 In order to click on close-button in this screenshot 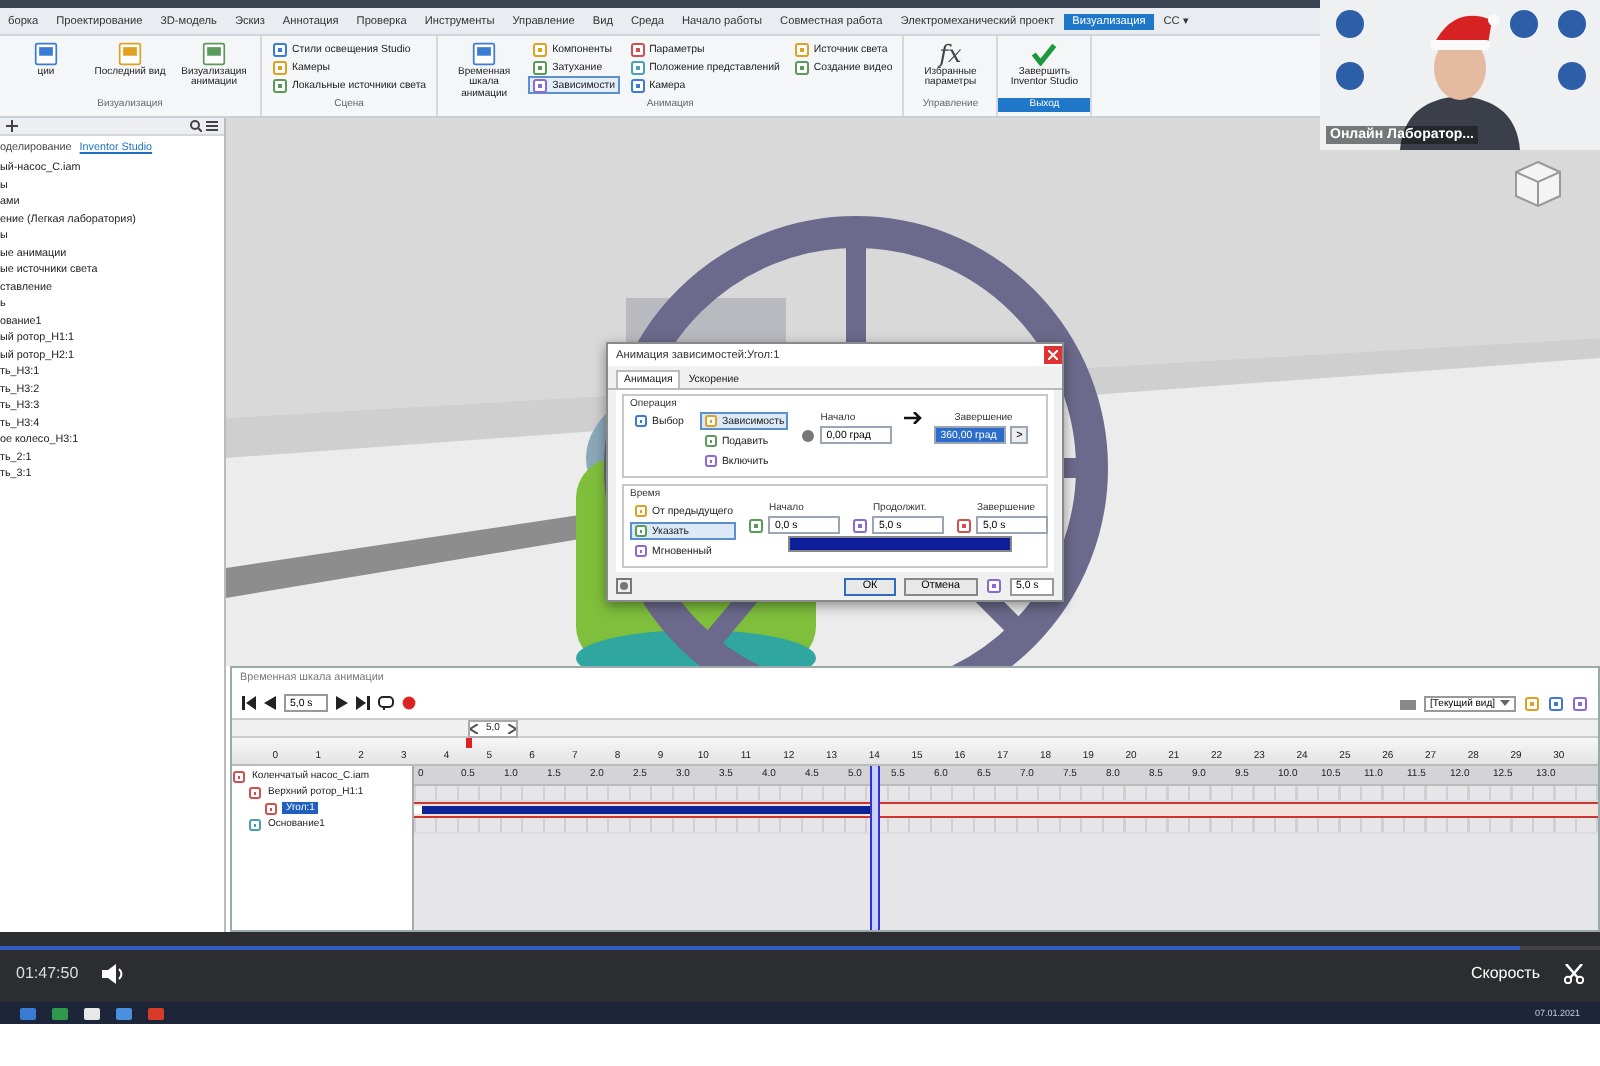, I will do `click(1053, 355)`.